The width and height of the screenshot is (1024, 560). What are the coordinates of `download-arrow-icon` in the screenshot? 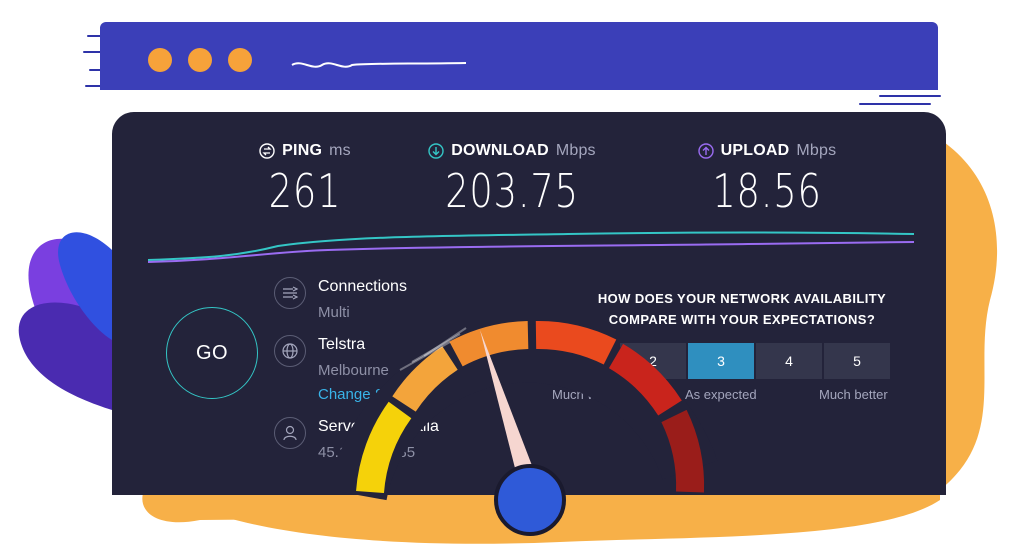 It's located at (436, 151).